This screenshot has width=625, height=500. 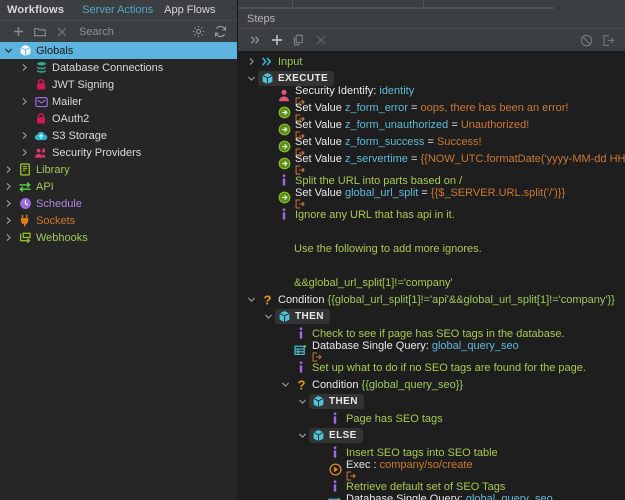 I want to click on gear-icon, so click(x=198, y=32).